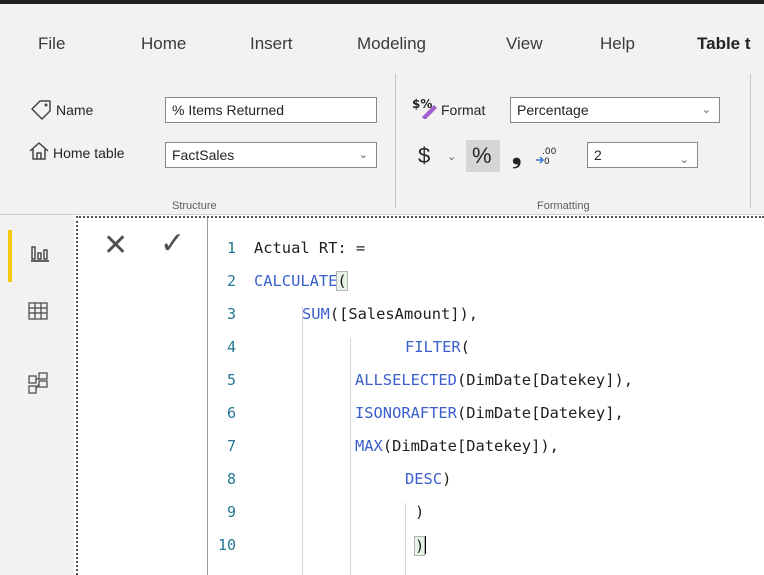 Image resolution: width=764 pixels, height=575 pixels. Describe the element at coordinates (463, 110) in the screenshot. I see `format-label: Format` at that location.